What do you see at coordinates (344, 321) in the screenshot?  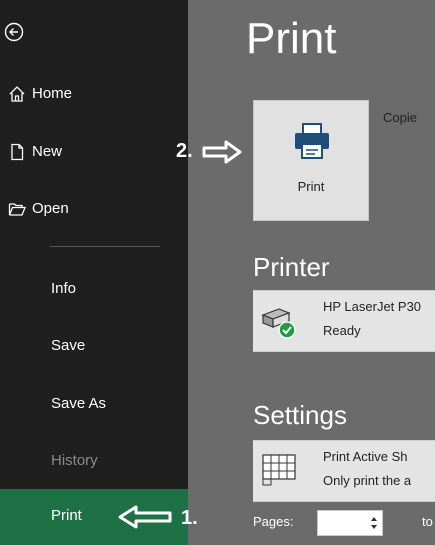 I see `printer-select: HP LaserJet P30 Ready` at bounding box center [344, 321].